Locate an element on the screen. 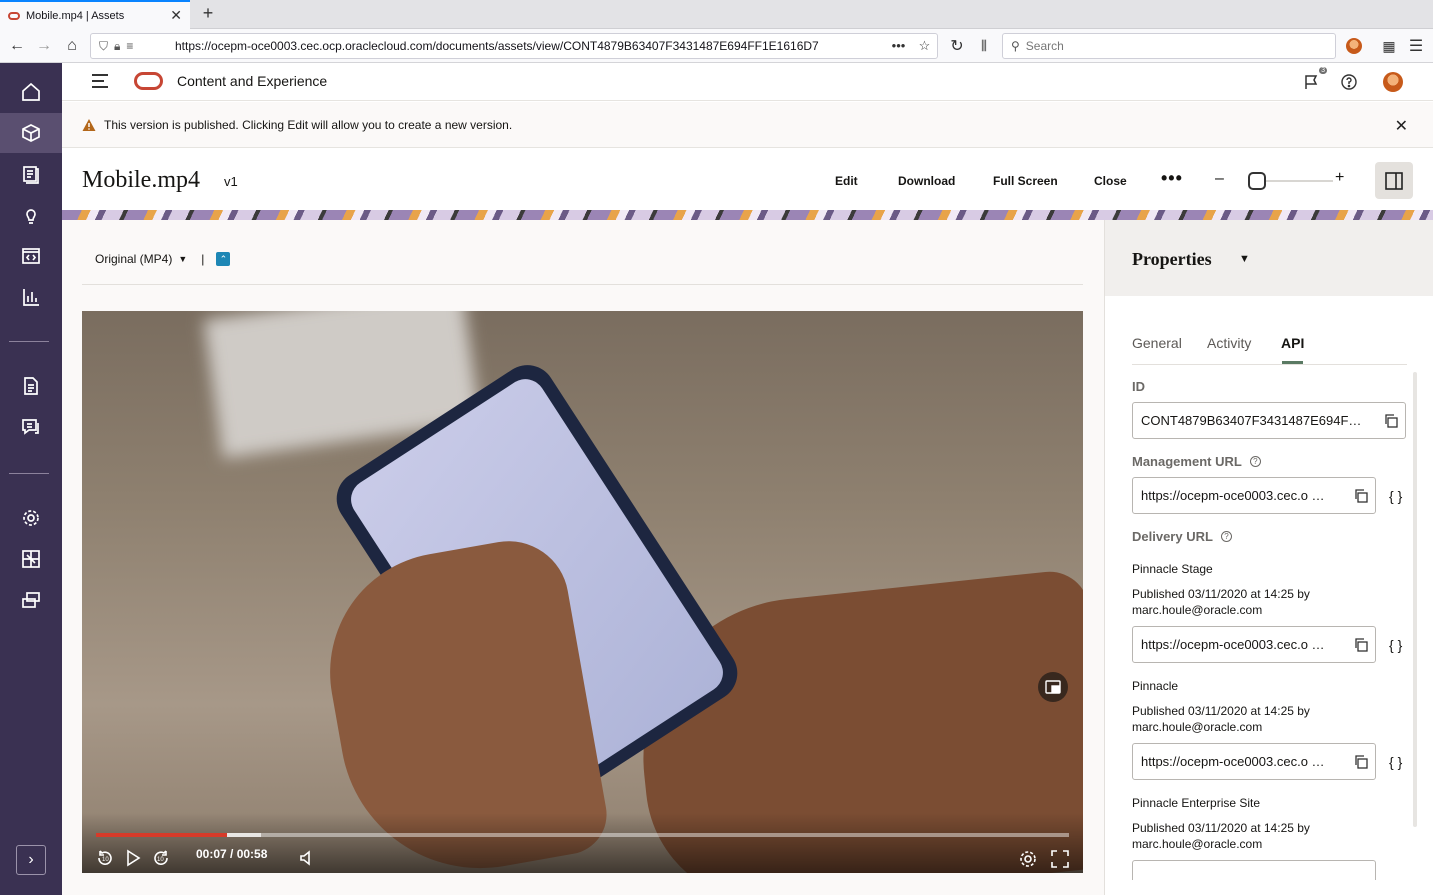  zoom-out-button: – is located at coordinates (1219, 179).